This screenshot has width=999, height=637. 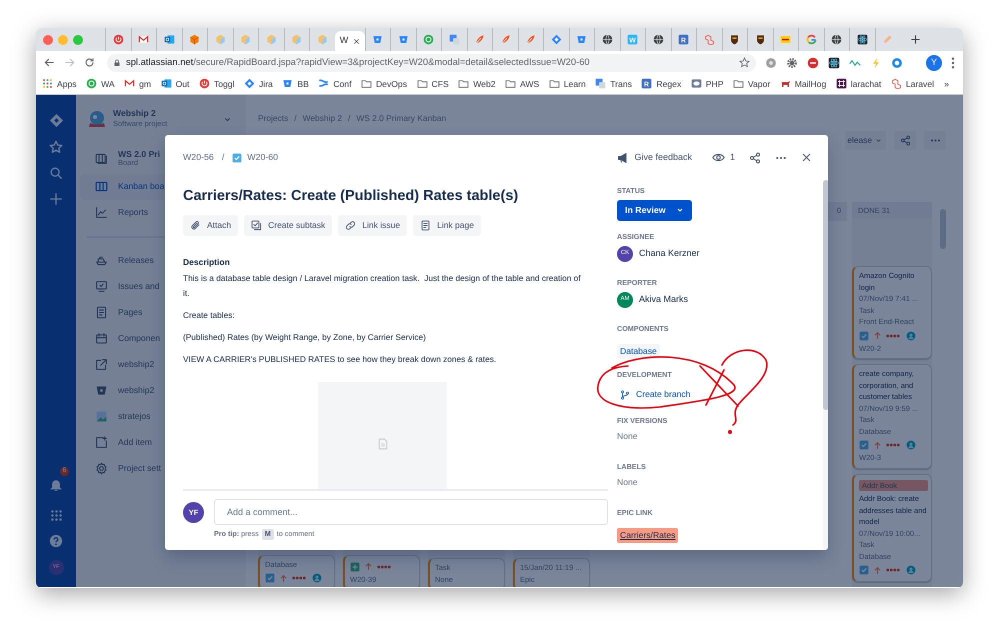 What do you see at coordinates (138, 84) in the screenshot?
I see `bookmark: gm` at bounding box center [138, 84].